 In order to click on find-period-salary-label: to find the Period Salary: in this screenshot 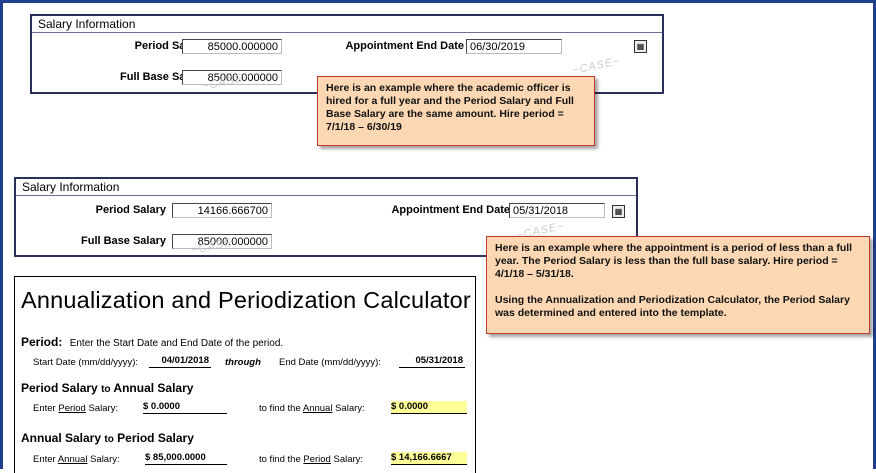, I will do `click(311, 459)`.